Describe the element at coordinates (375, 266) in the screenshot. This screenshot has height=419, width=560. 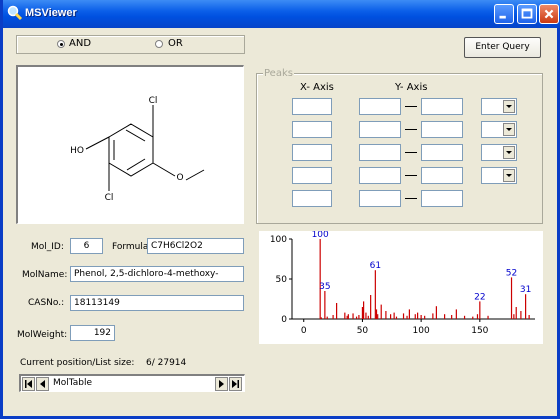
I see `peak-label: 61` at that location.